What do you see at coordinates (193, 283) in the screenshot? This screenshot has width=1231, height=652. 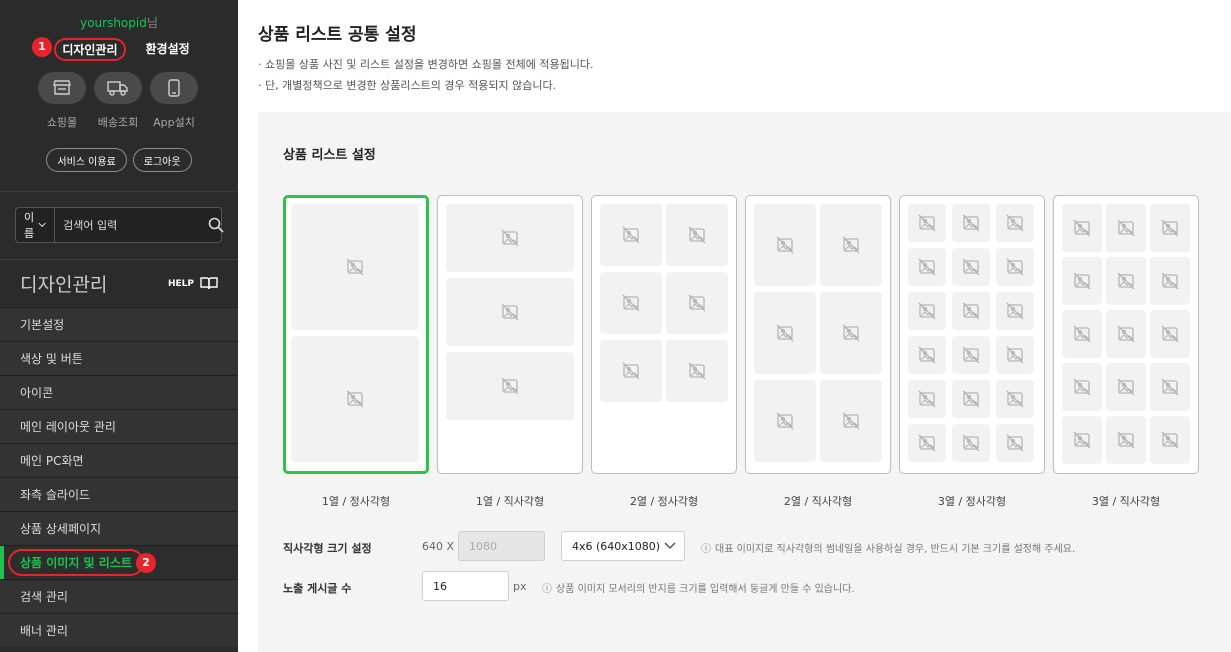 I see `help-link: HELP` at bounding box center [193, 283].